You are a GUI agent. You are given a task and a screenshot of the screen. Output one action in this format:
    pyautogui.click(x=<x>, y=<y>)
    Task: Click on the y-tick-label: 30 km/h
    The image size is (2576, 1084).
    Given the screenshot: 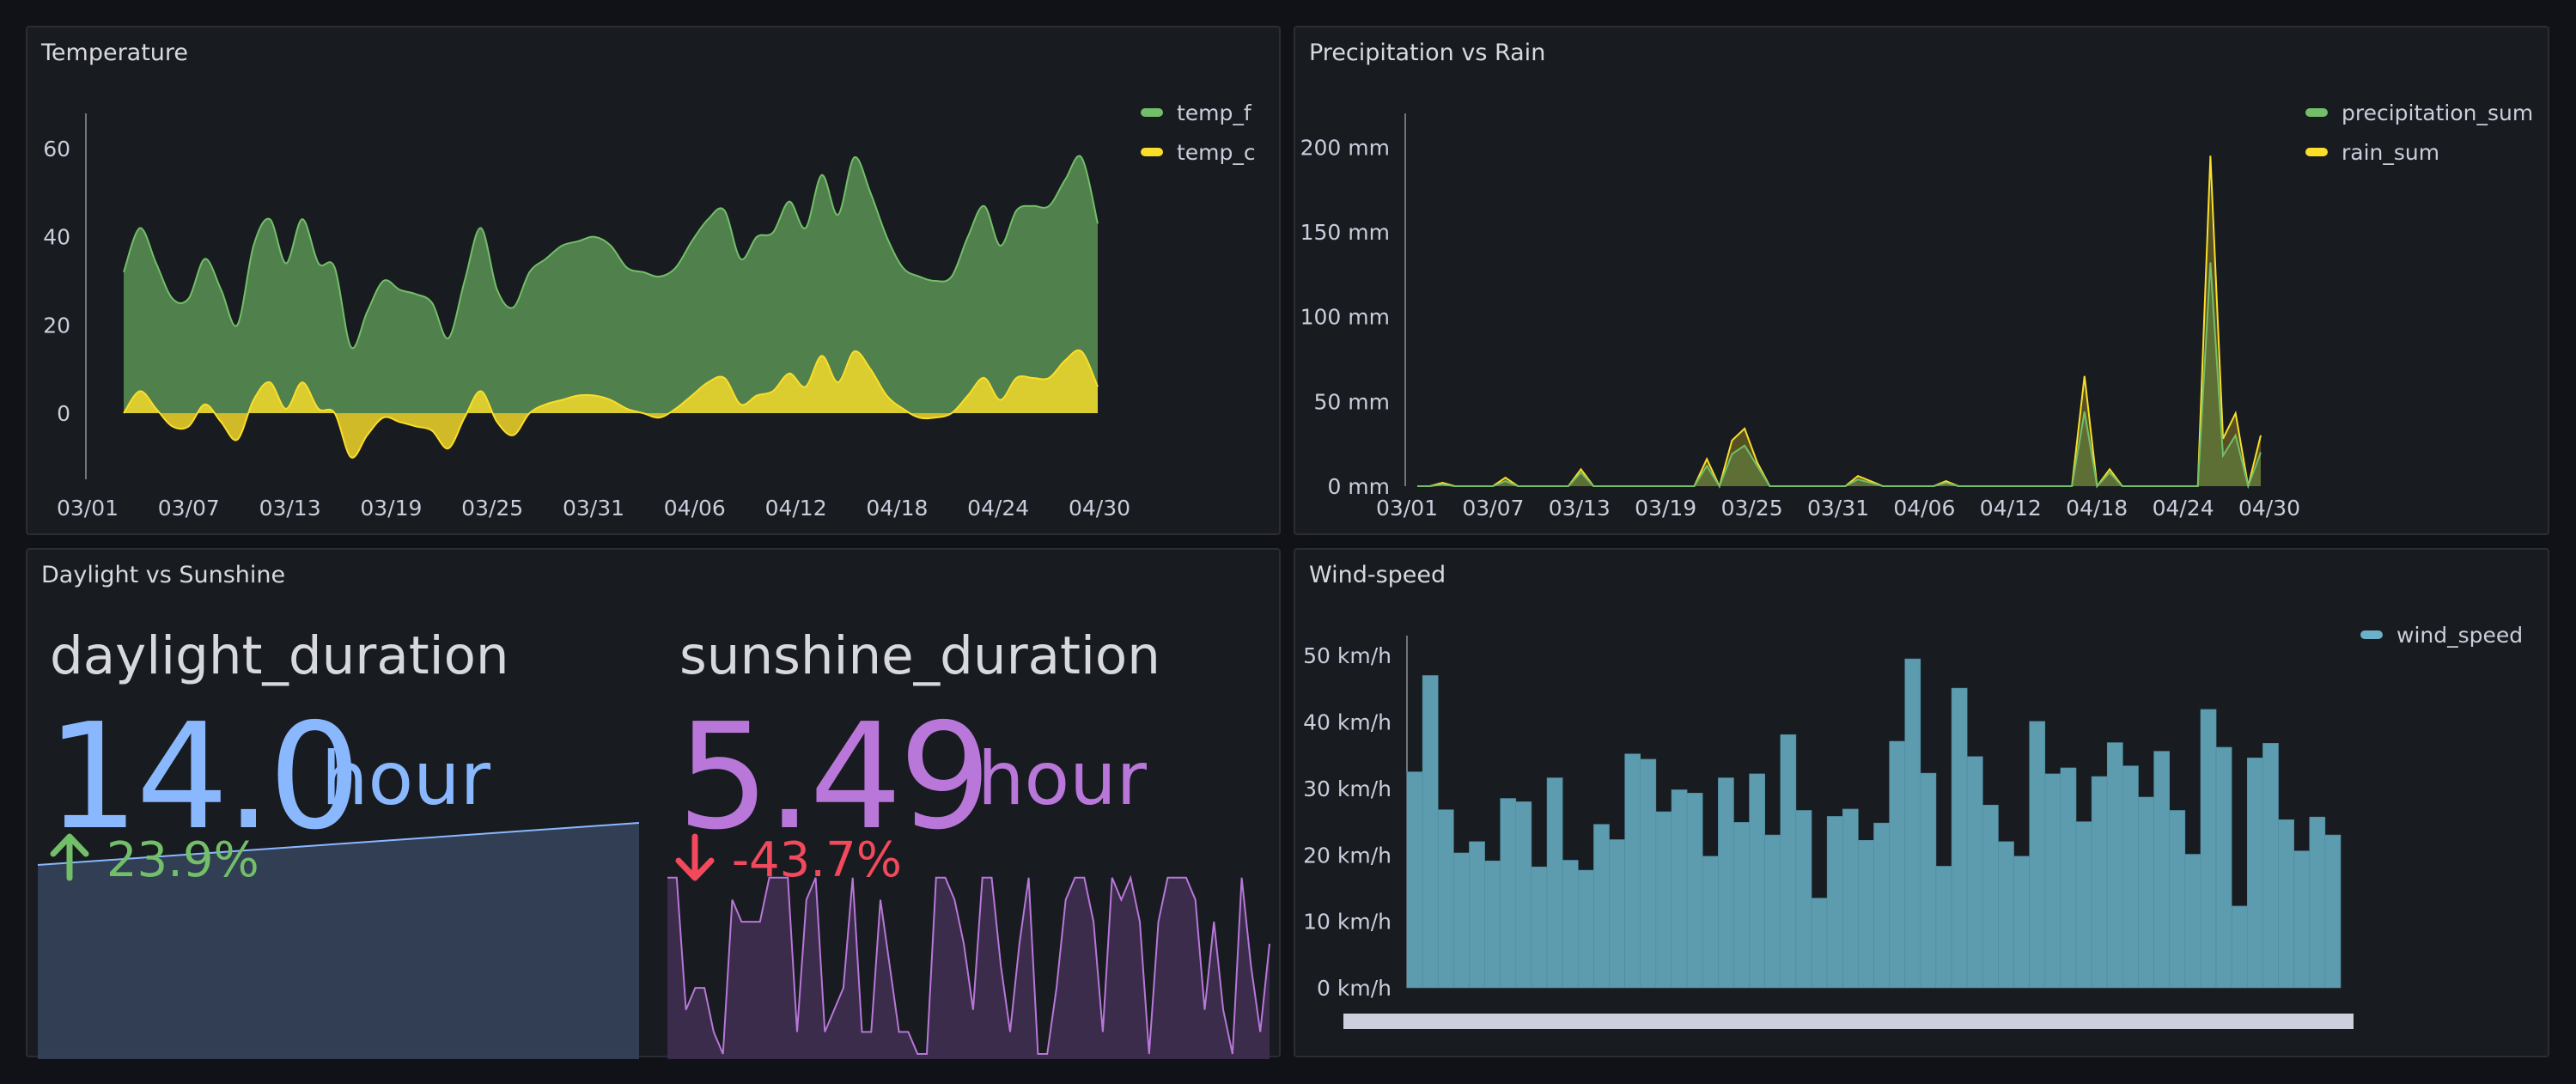 What is the action you would take?
    pyautogui.click(x=1347, y=789)
    